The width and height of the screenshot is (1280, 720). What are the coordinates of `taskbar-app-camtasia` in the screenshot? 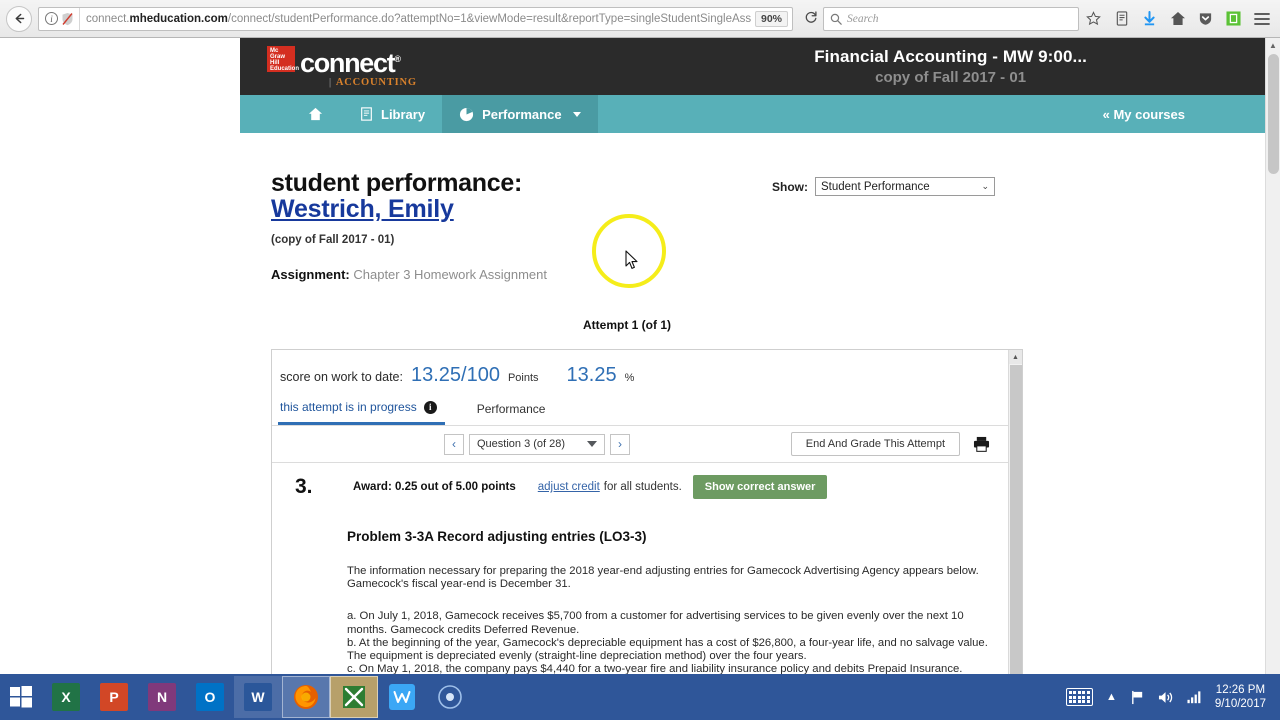 It's located at (354, 697).